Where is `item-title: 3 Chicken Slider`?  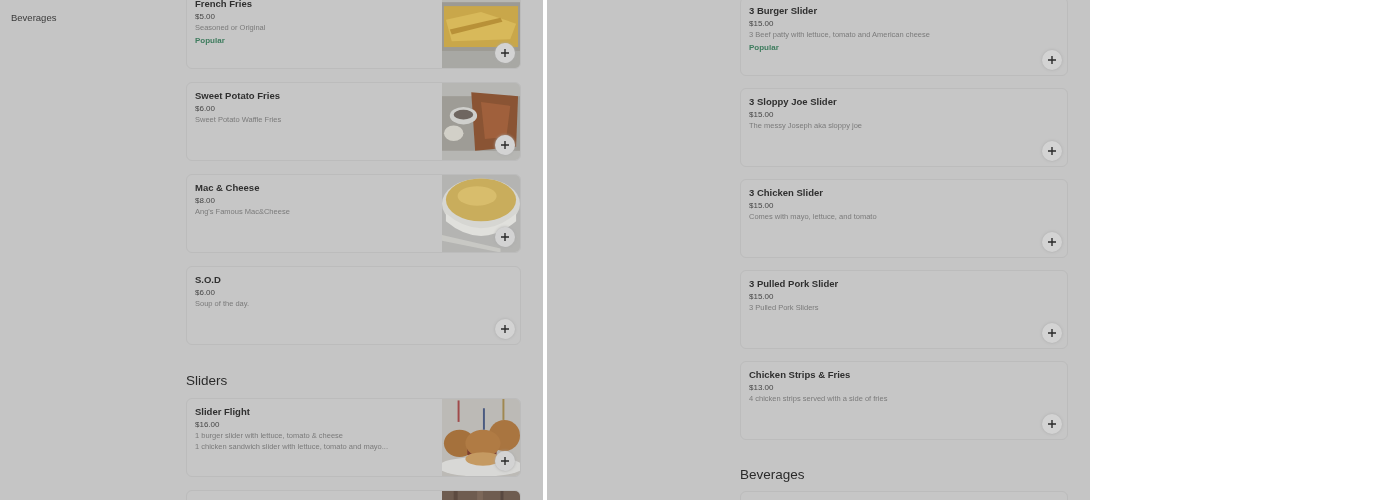 item-title: 3 Chicken Slider is located at coordinates (786, 192).